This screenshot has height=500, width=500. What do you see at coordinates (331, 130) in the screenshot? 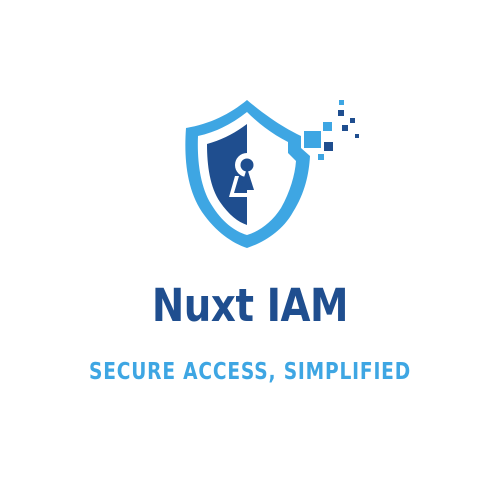
I see `pixel-squares` at bounding box center [331, 130].